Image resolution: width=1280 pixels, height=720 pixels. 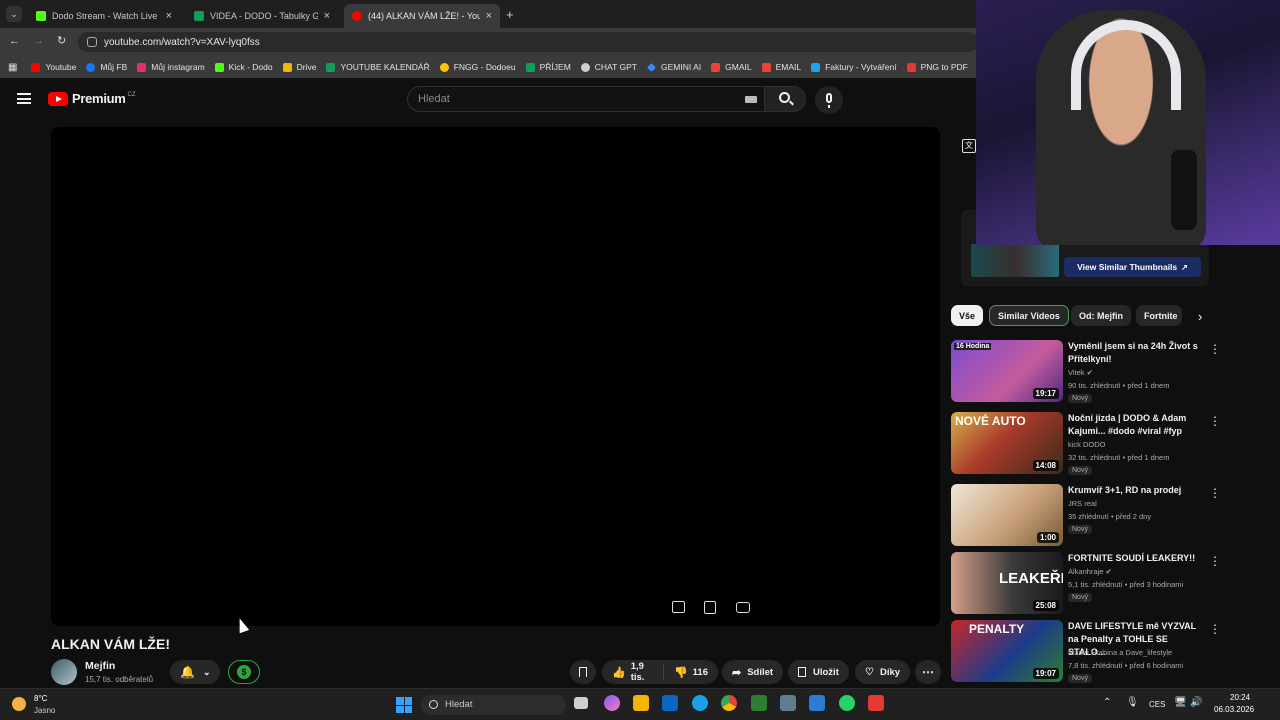 What do you see at coordinates (581, 703) in the screenshot?
I see `task-view-icon` at bounding box center [581, 703].